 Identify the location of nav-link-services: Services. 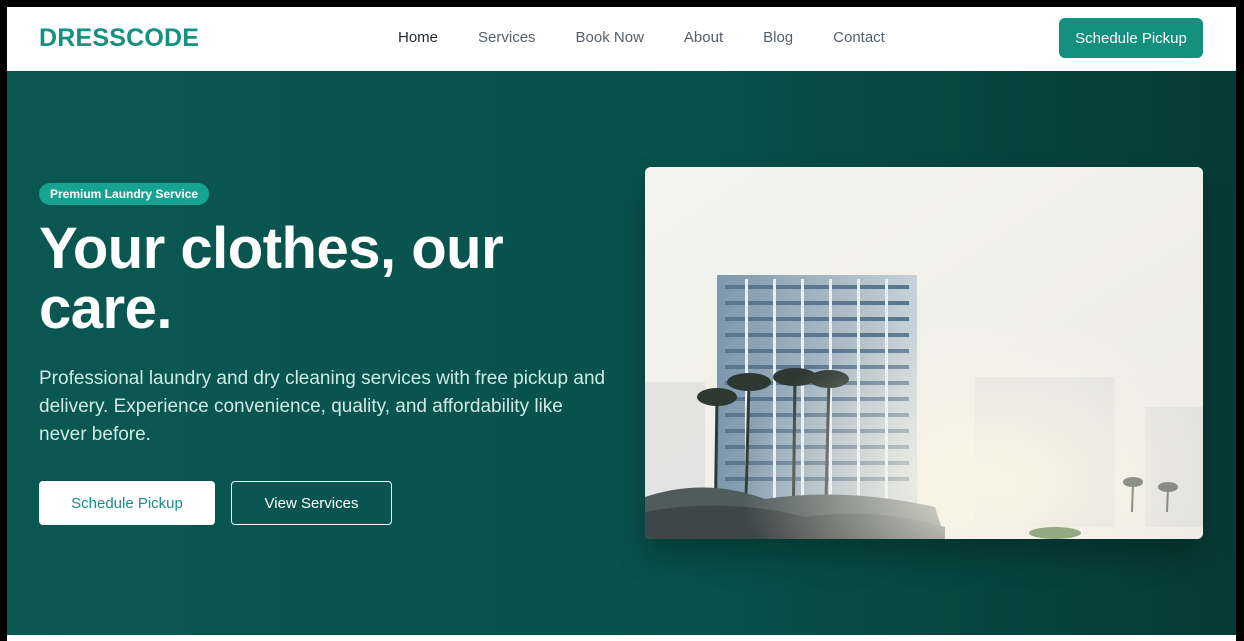
(507, 37).